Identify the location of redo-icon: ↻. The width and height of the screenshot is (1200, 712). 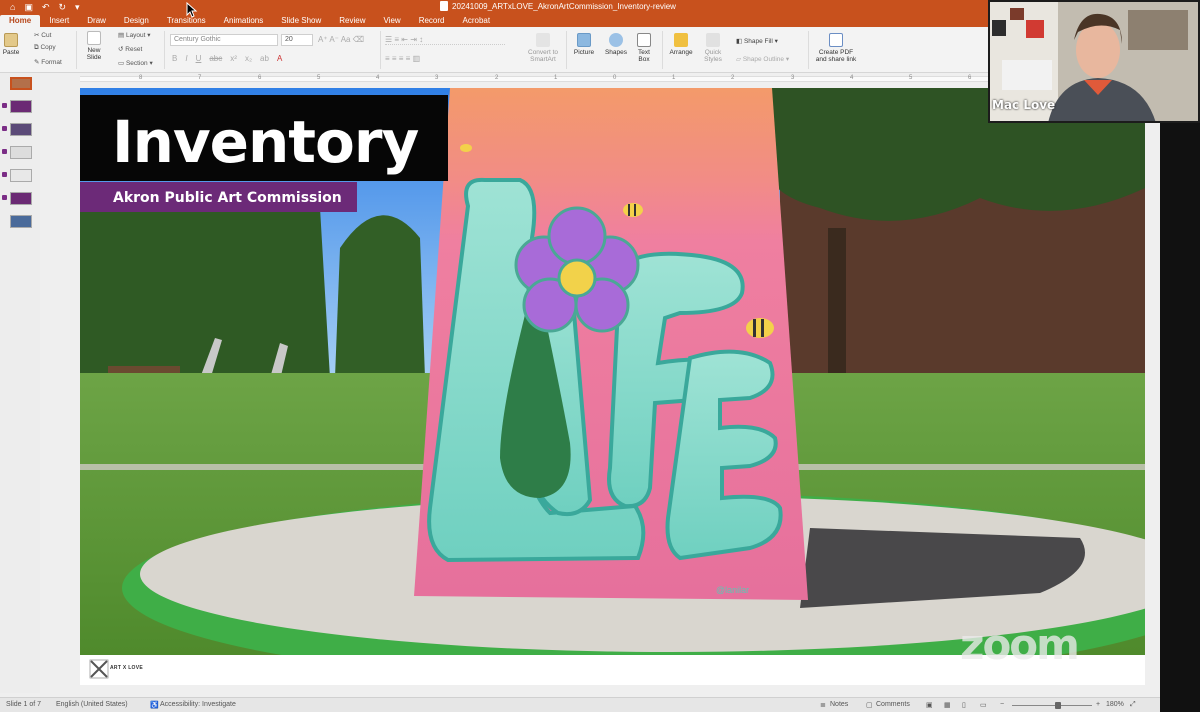
(63, 7).